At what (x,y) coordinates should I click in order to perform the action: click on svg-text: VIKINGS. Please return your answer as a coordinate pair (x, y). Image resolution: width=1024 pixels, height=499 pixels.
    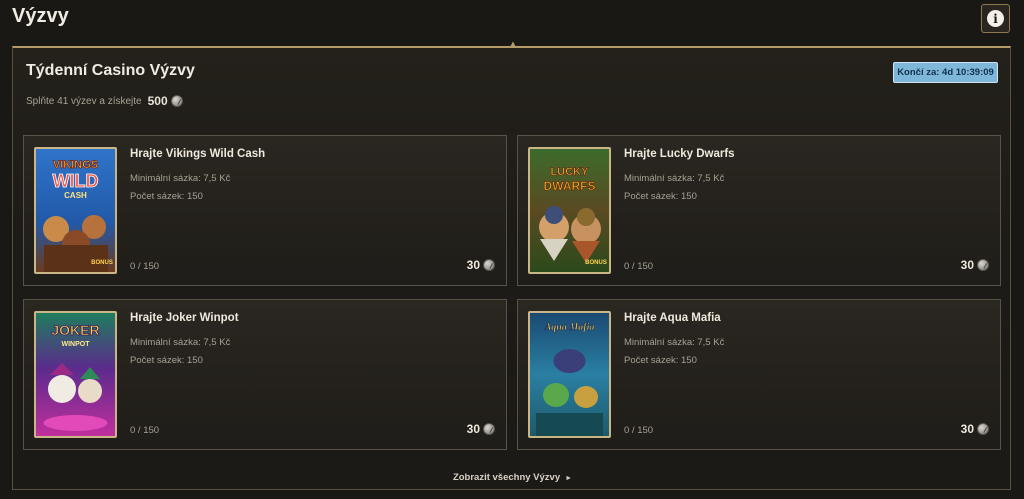
    Looking at the image, I should click on (75, 165).